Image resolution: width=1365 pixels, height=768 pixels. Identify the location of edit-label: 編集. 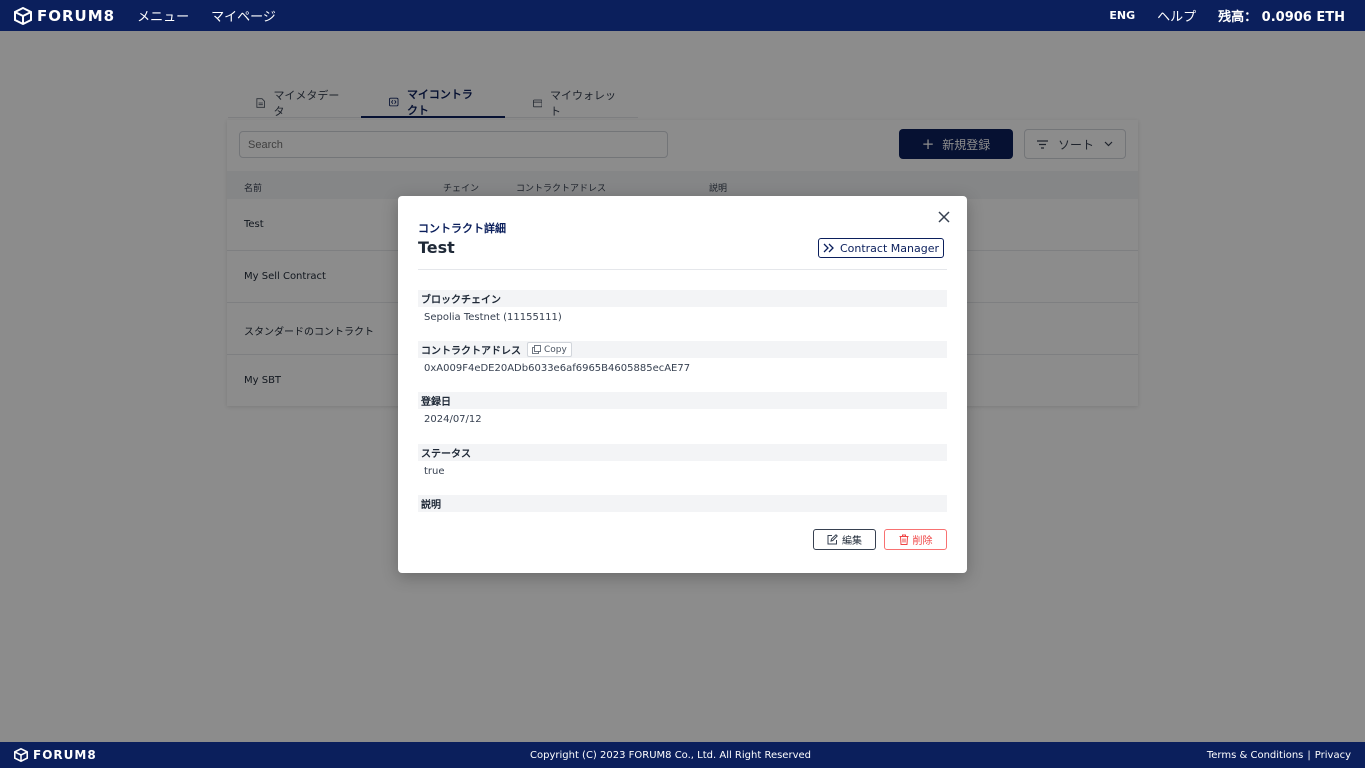
(852, 541).